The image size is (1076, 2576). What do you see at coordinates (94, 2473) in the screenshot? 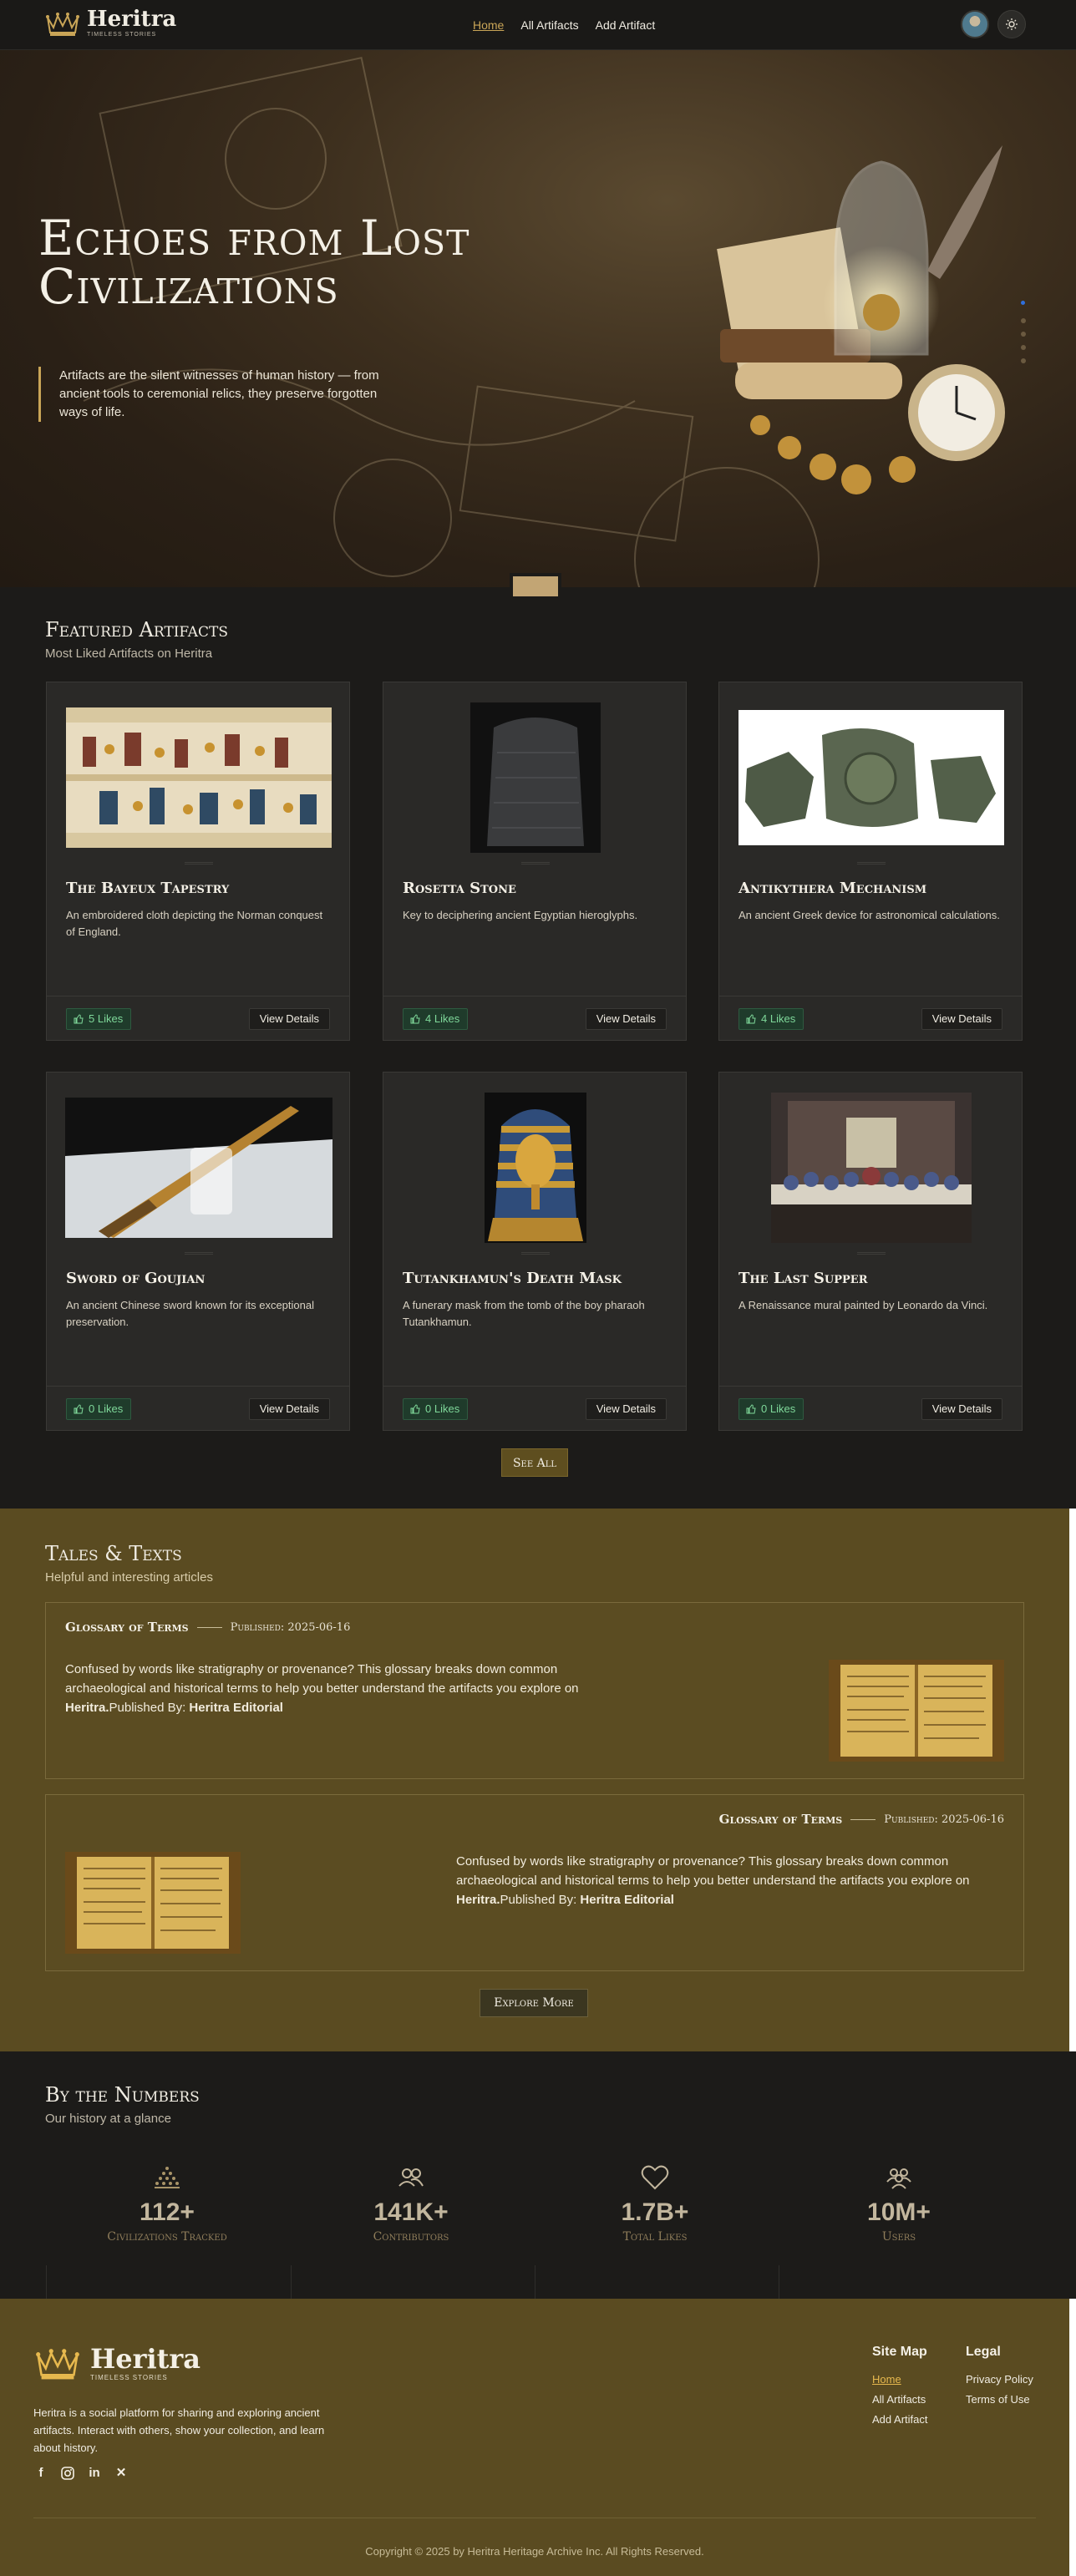
I see `linkedin-icon: in` at bounding box center [94, 2473].